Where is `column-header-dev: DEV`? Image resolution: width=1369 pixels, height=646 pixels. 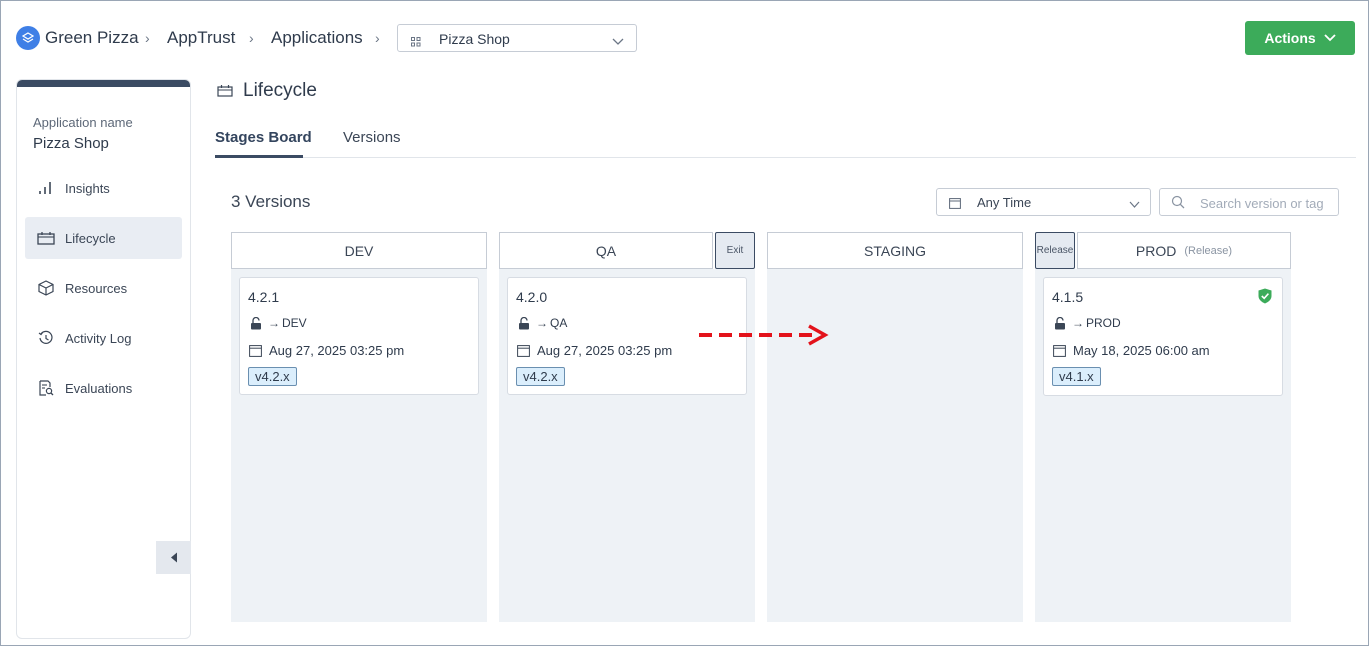 column-header-dev: DEV is located at coordinates (359, 250).